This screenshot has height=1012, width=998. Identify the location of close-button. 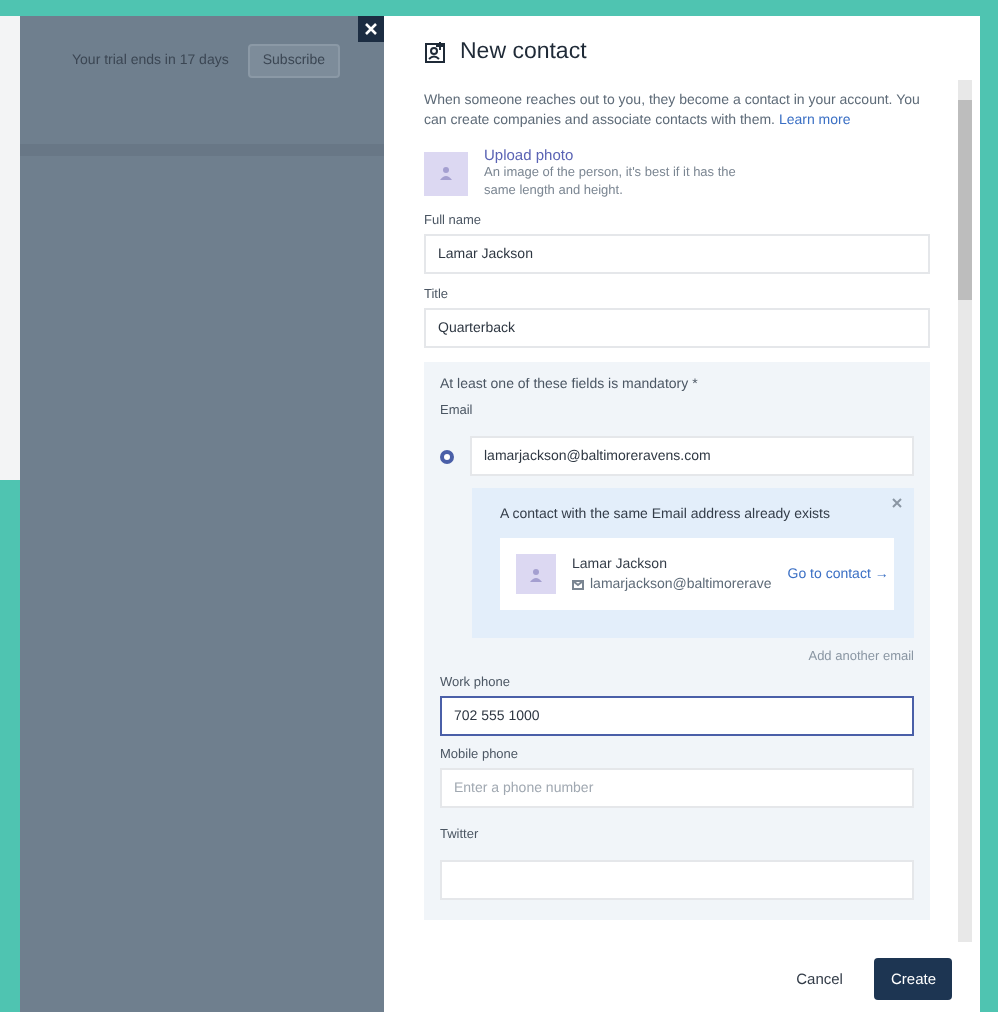
(371, 29).